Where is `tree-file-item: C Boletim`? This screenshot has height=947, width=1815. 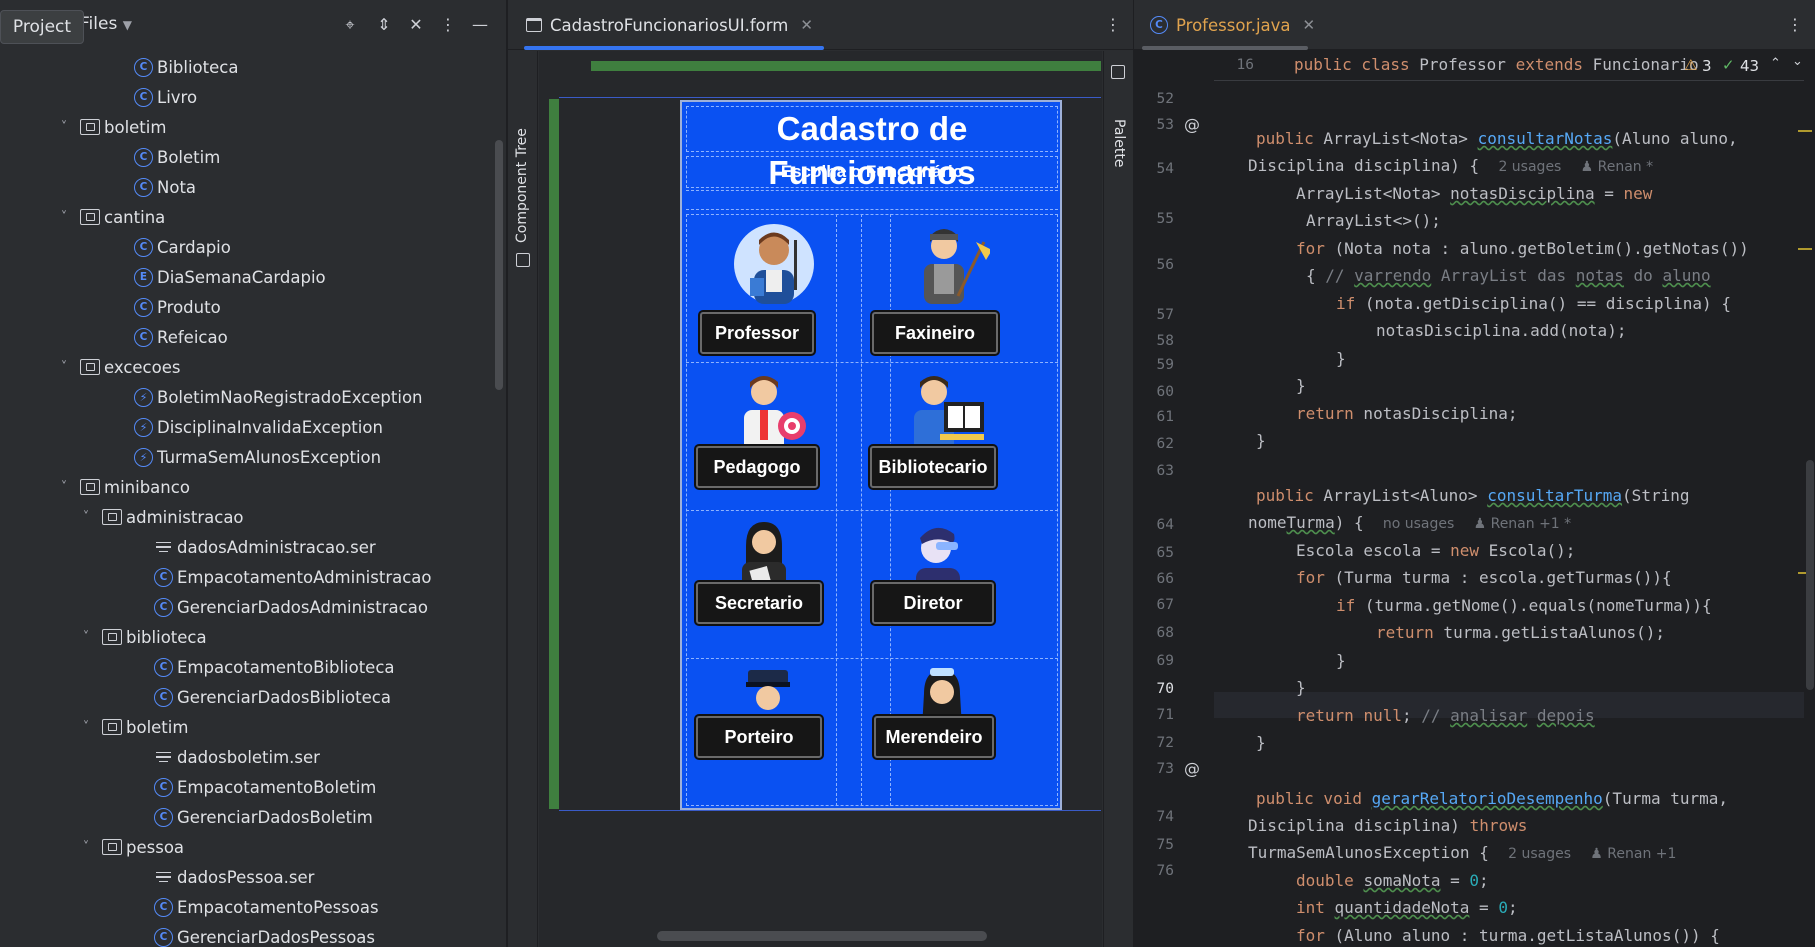
tree-file-item: C Boletim is located at coordinates (177, 157).